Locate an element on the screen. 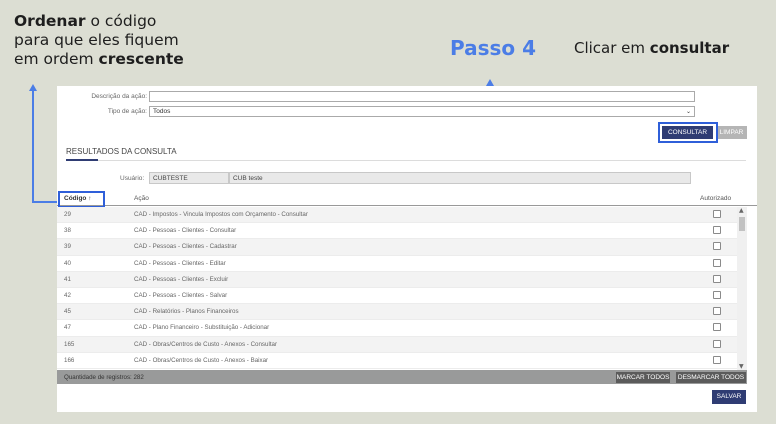 The width and height of the screenshot is (776, 424). results-title-underline is located at coordinates (82, 160).